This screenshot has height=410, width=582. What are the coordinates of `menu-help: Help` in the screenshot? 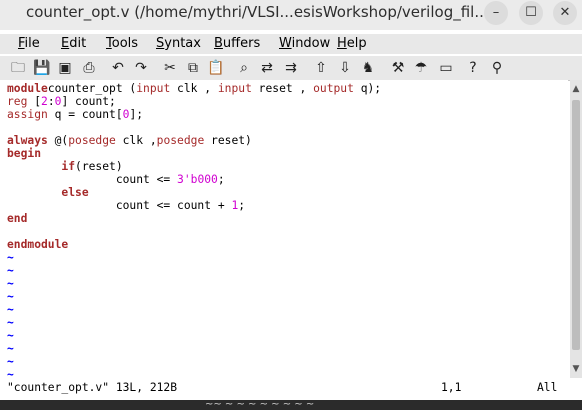 It's located at (352, 43).